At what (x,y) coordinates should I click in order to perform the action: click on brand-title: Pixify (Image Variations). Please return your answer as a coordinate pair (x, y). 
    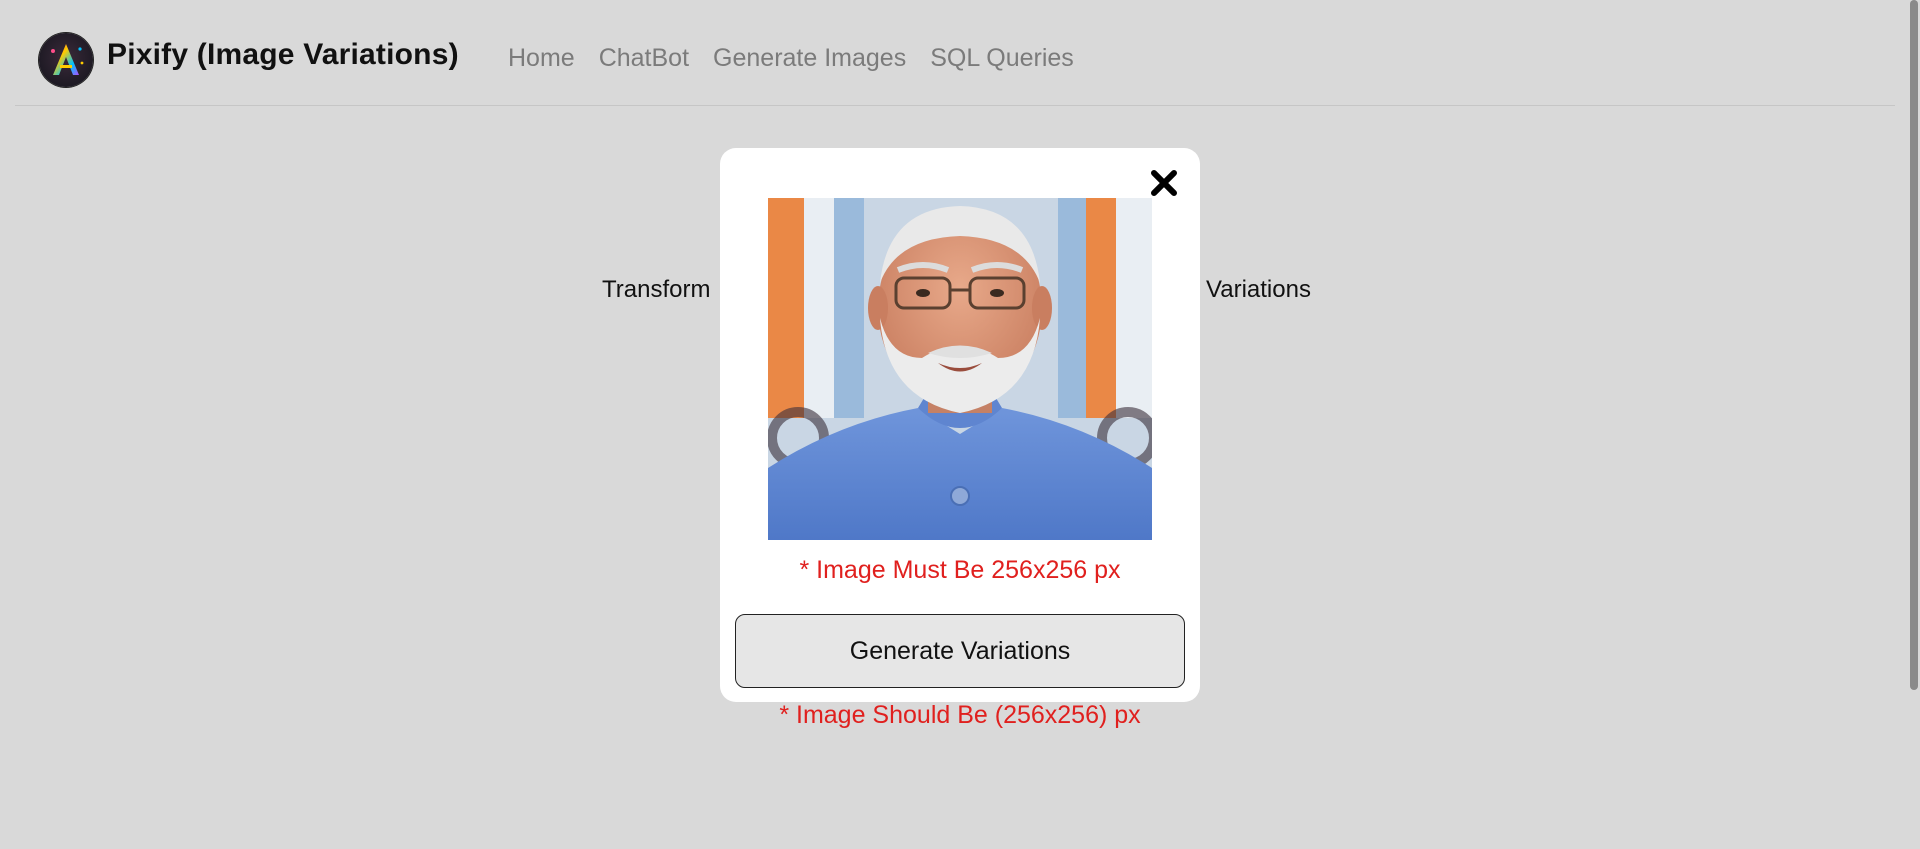
    Looking at the image, I should click on (283, 55).